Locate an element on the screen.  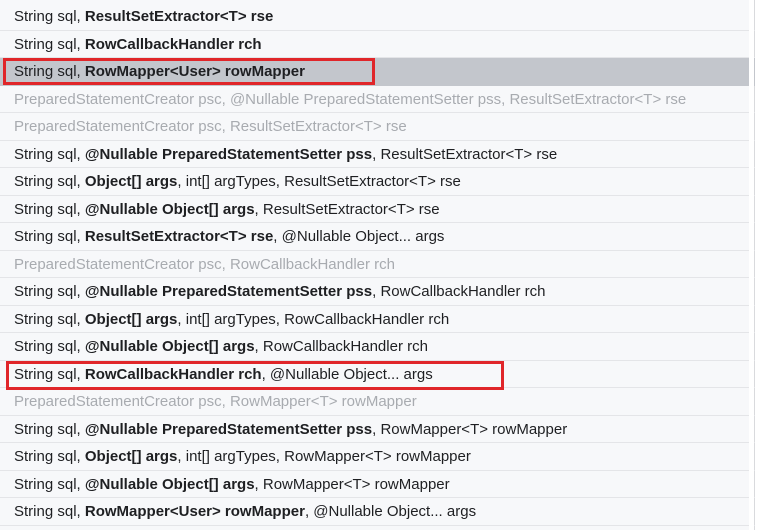
scrollbar is located at coordinates (751, 265).